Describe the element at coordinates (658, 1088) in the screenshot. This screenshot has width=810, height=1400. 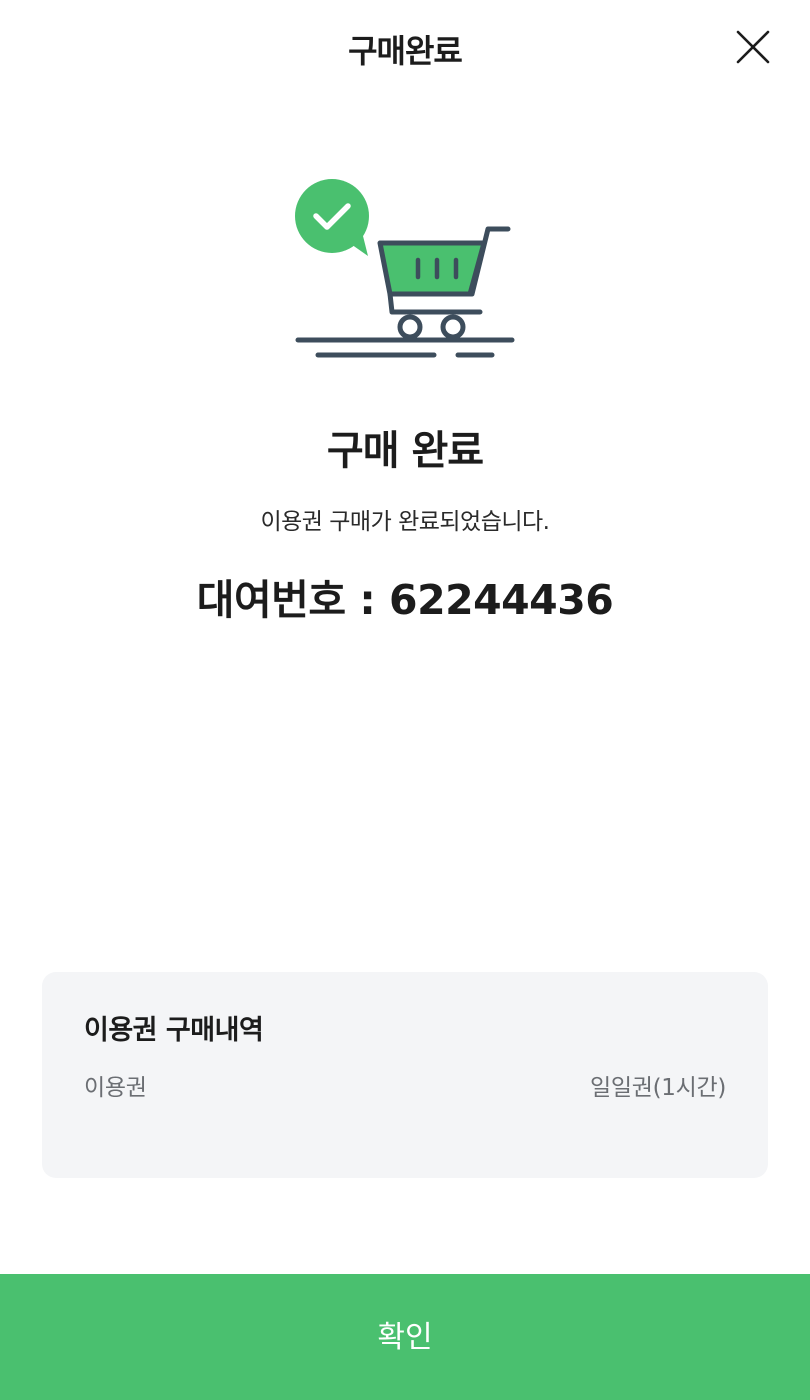
I see `pass-value: 일일권(1시간)` at that location.